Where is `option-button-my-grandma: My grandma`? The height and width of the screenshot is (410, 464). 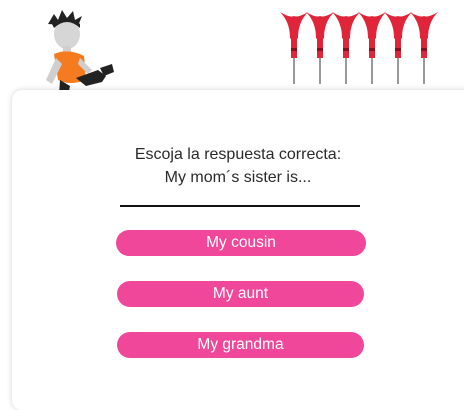
option-button-my-grandma: My grandma is located at coordinates (240, 345).